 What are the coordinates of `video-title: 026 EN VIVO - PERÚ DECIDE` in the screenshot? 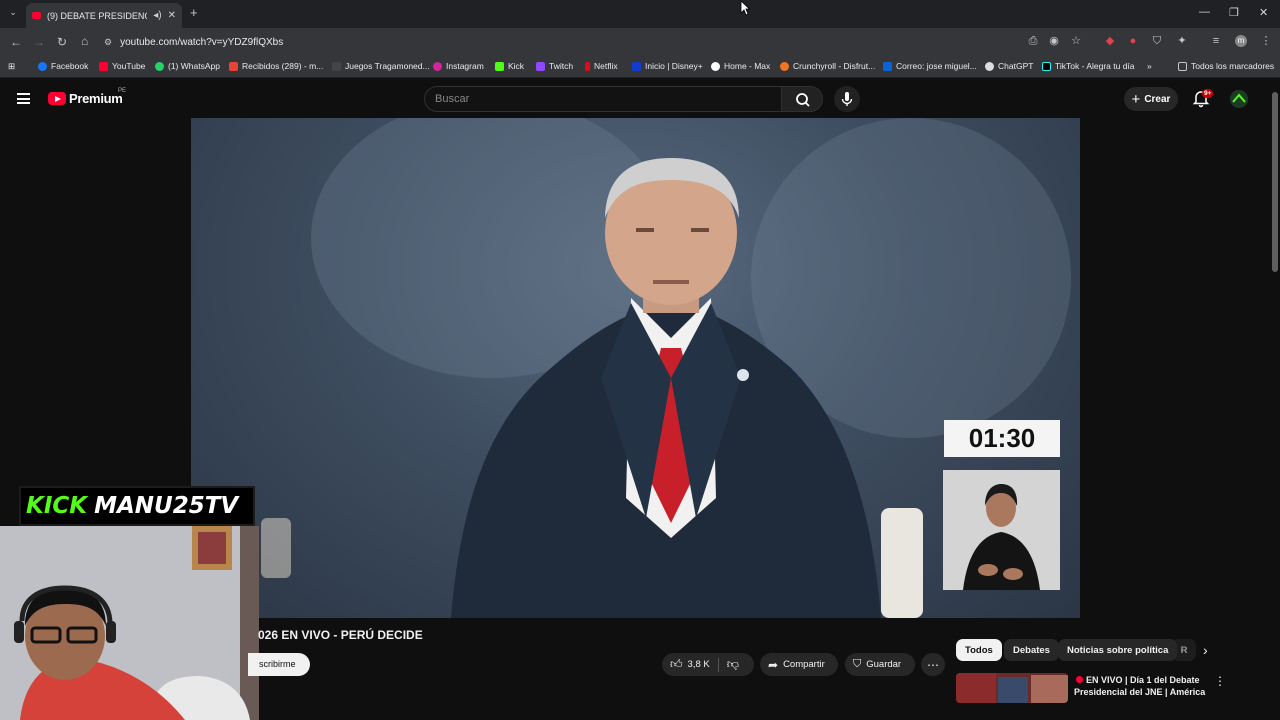 It's located at (340, 635).